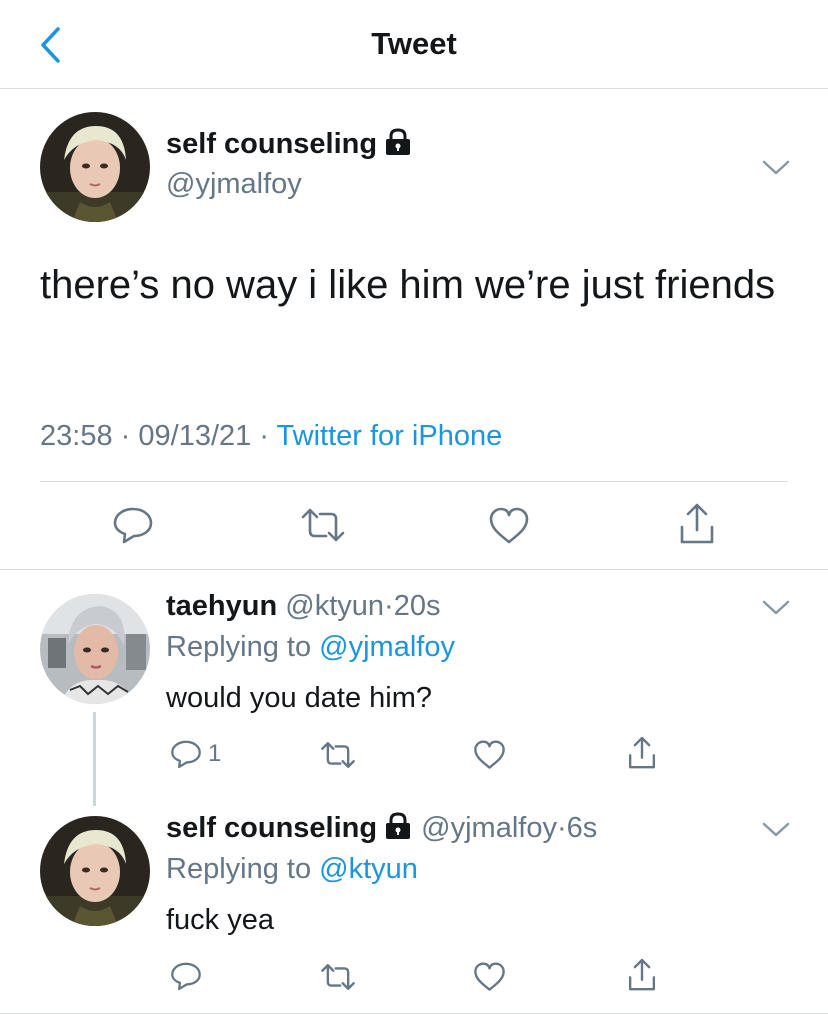 This screenshot has width=828, height=1014. I want to click on replying-to: Replying to @ktyun, so click(292, 869).